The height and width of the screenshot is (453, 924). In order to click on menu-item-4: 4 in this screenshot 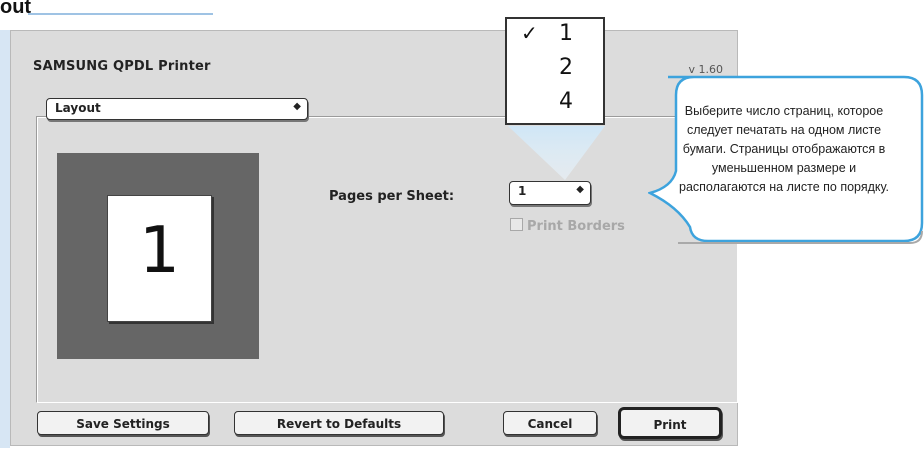, I will do `click(555, 105)`.